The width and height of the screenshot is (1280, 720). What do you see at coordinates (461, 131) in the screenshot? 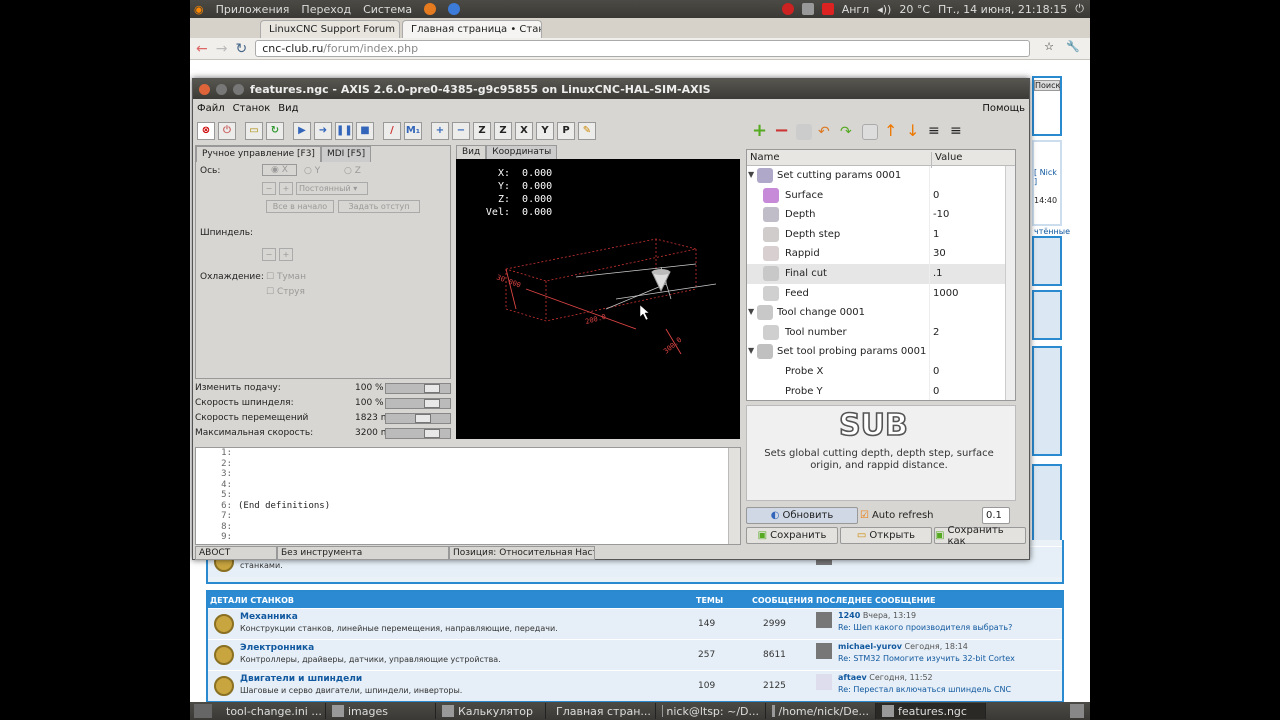
I see `zoom-out-icon: −` at bounding box center [461, 131].